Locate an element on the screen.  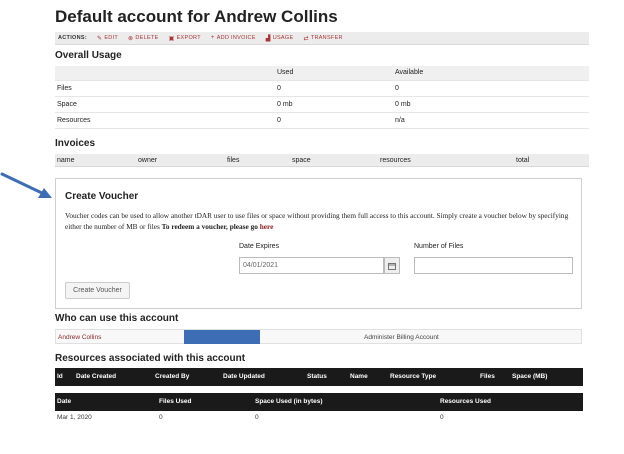
resources-title: Resources associated with this account is located at coordinates (150, 358).